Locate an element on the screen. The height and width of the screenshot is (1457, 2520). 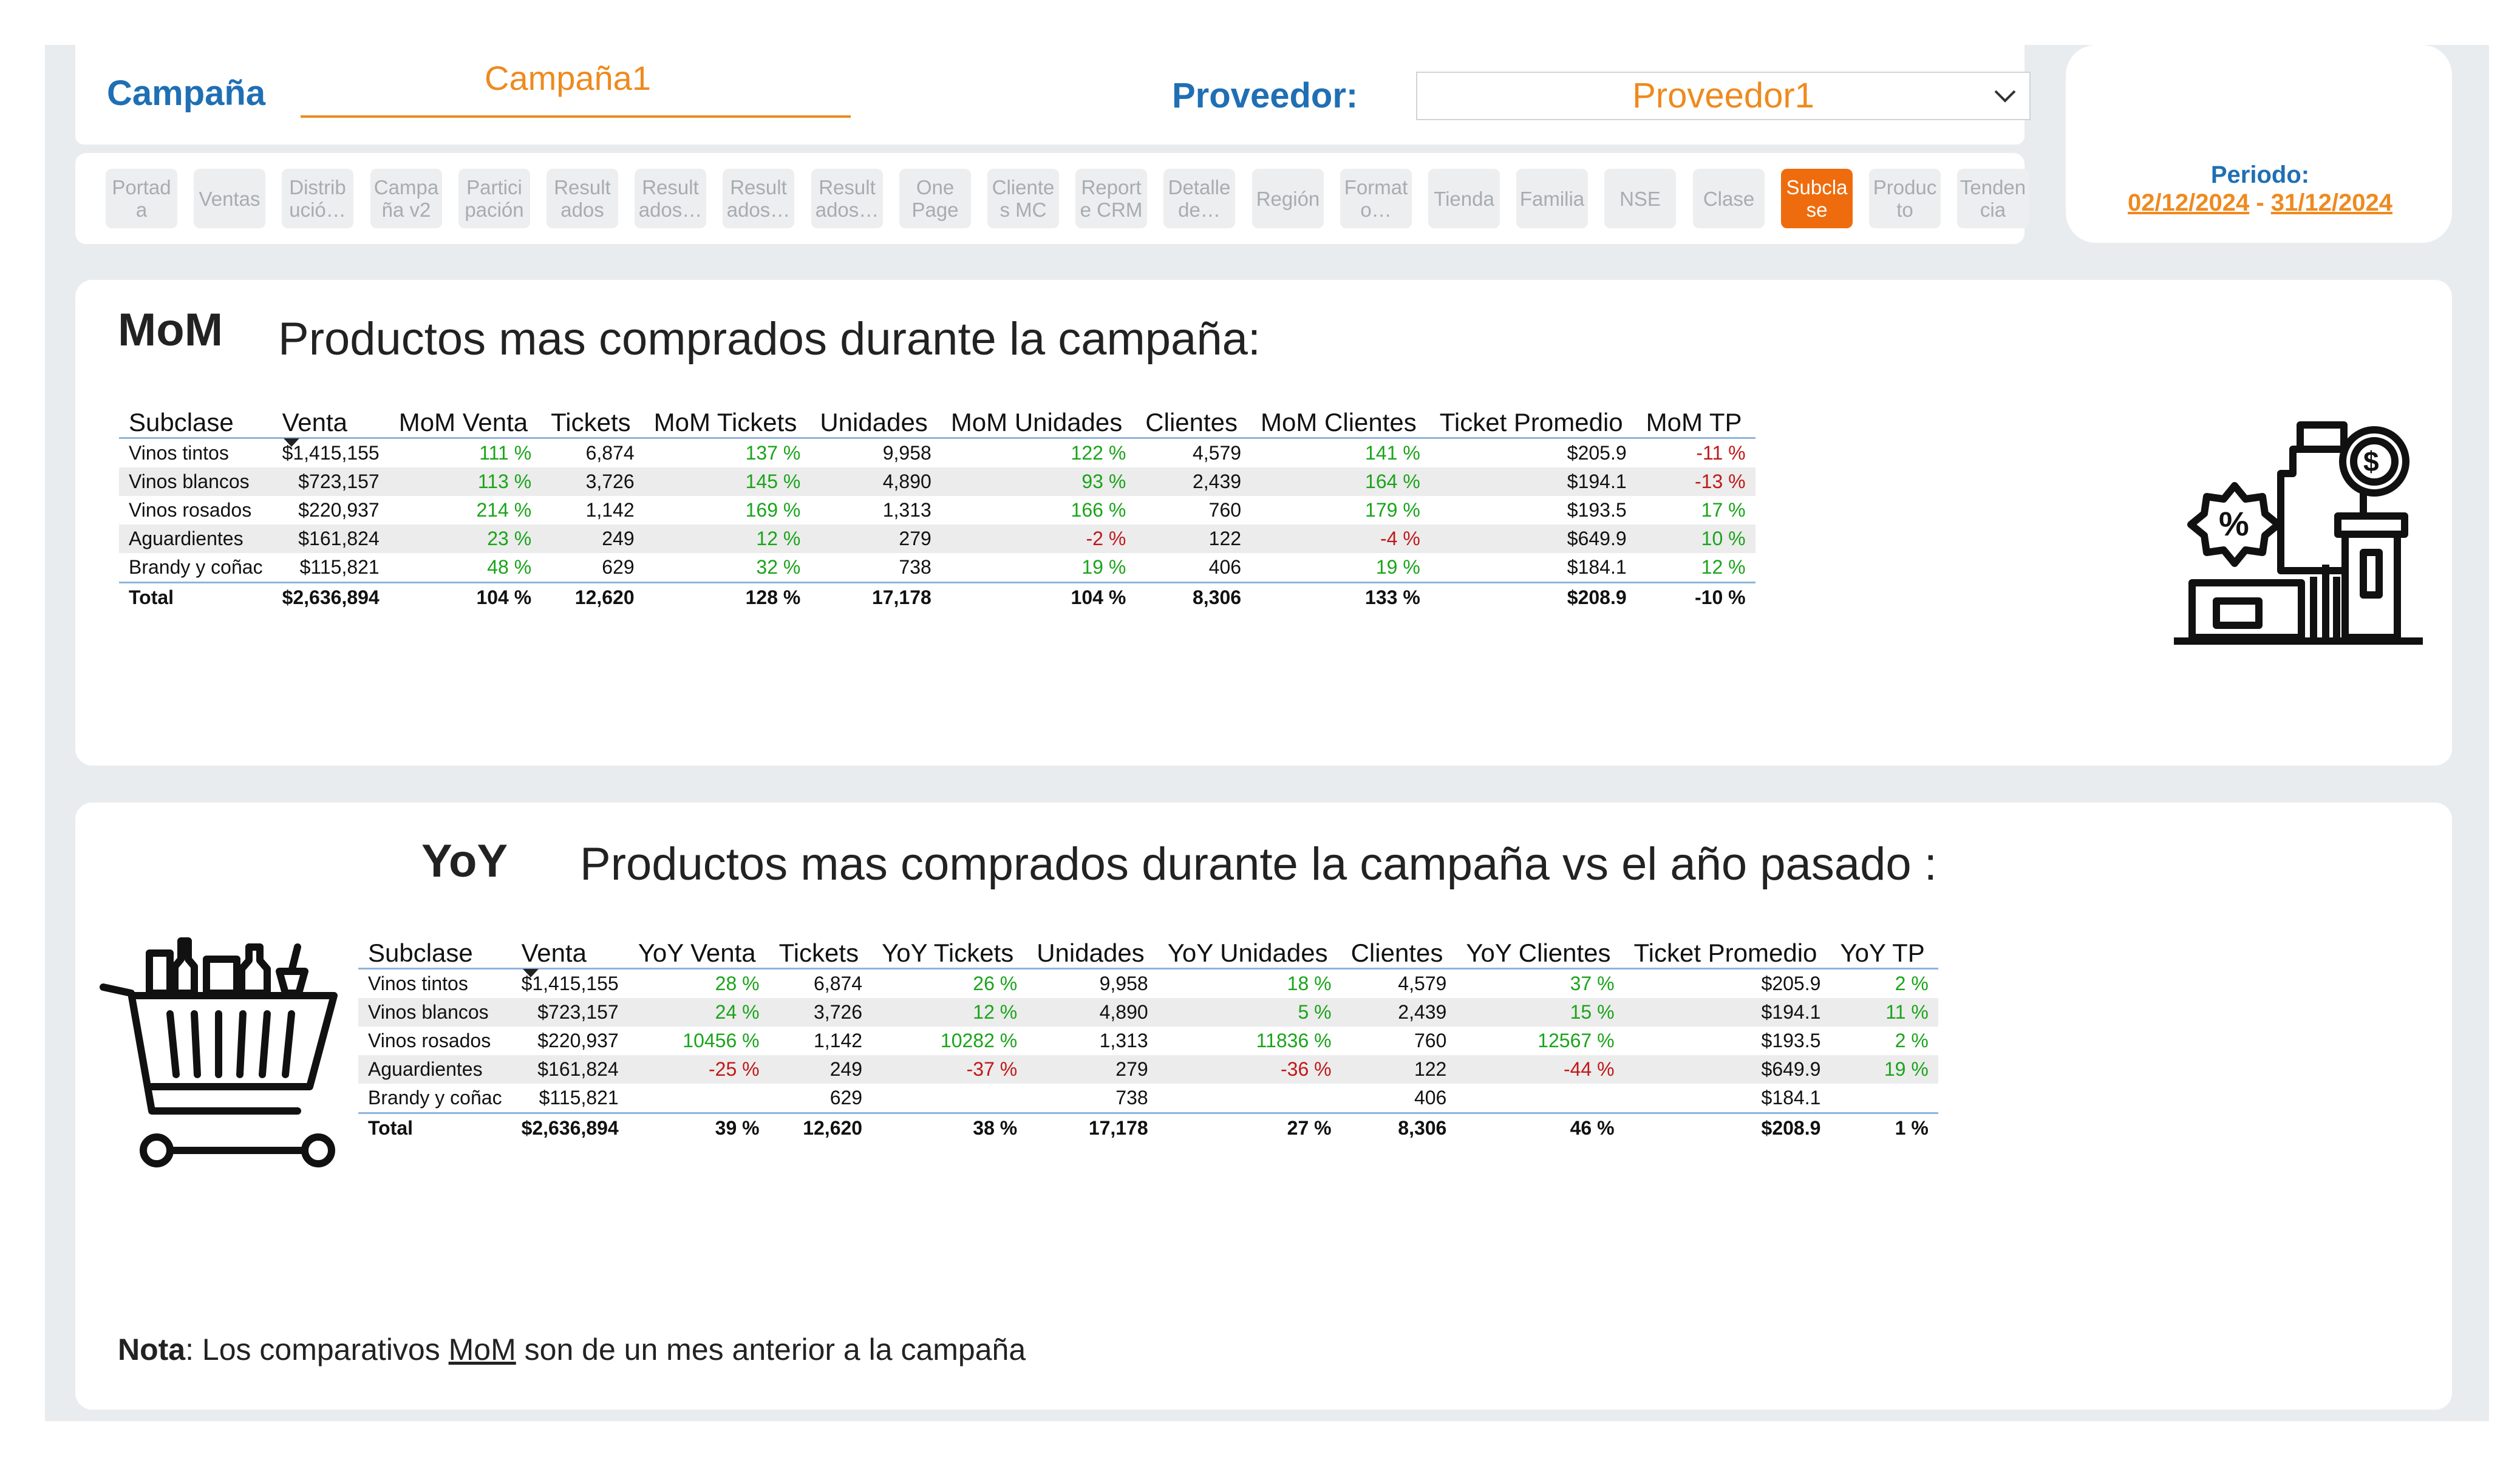
table-cell: -4 % is located at coordinates (1340, 539).